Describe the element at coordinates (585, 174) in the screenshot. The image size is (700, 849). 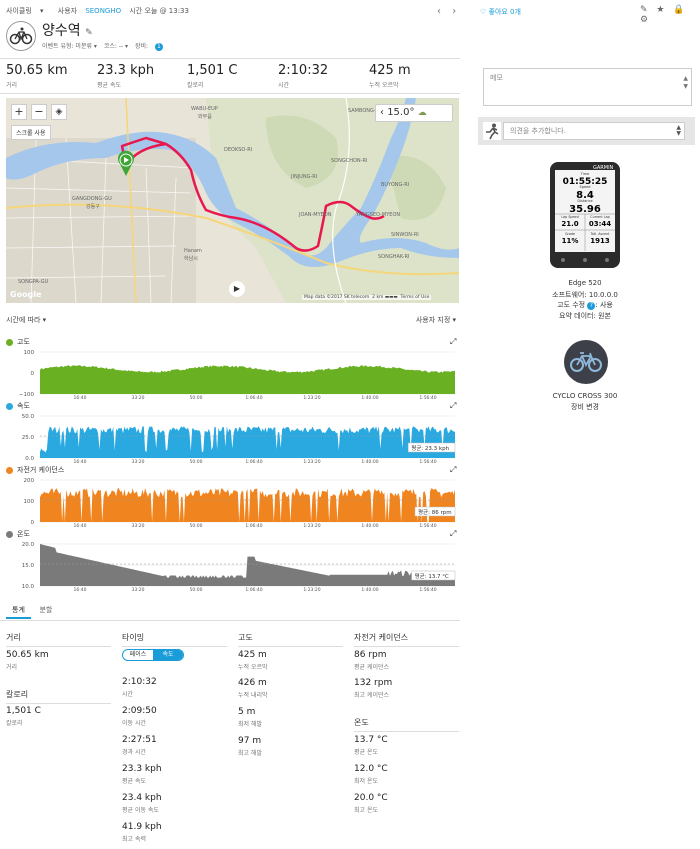
I see `svg-text: Time` at that location.